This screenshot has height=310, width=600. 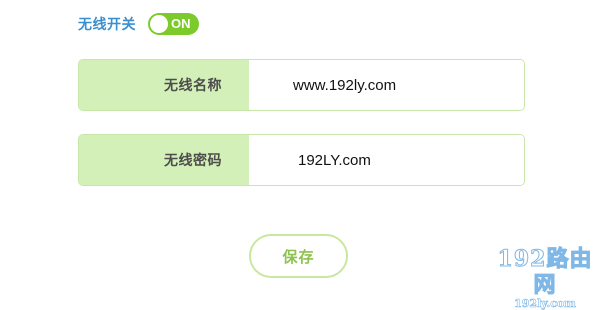 I want to click on ssid-field: 无线名称 www.192ly.com, so click(x=301, y=85).